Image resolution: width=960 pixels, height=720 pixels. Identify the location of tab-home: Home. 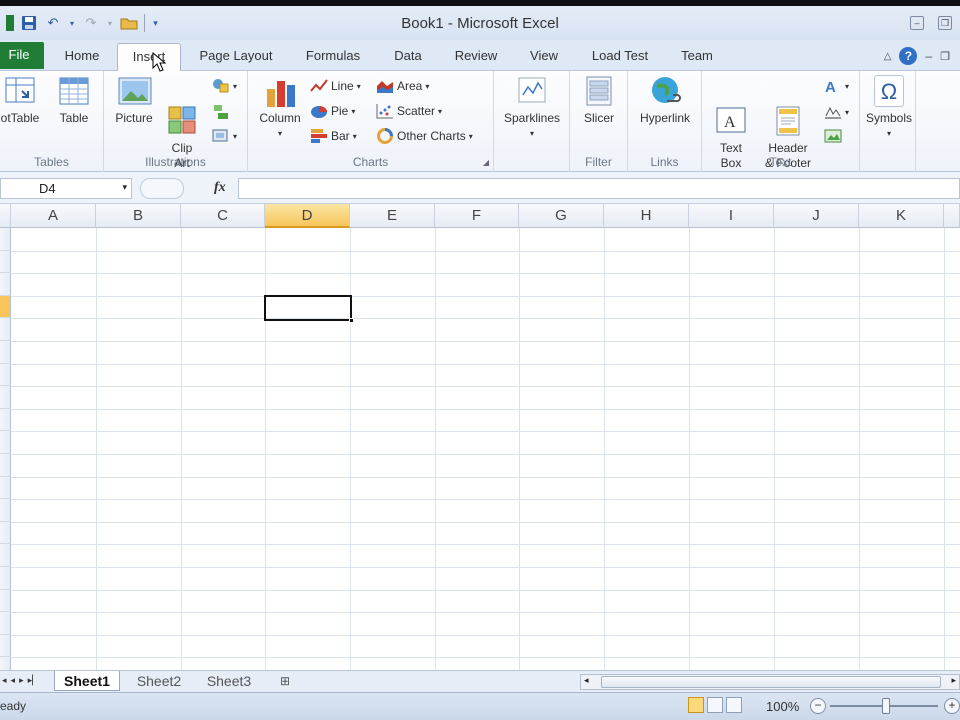
(82, 58).